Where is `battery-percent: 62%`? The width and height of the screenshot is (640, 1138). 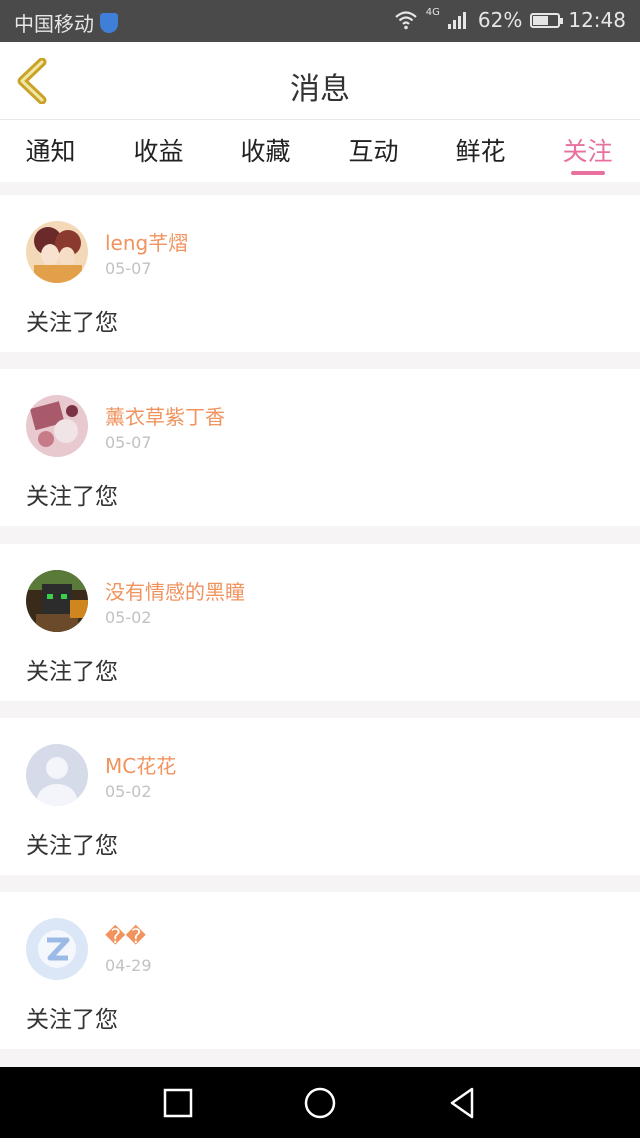 battery-percent: 62% is located at coordinates (500, 20).